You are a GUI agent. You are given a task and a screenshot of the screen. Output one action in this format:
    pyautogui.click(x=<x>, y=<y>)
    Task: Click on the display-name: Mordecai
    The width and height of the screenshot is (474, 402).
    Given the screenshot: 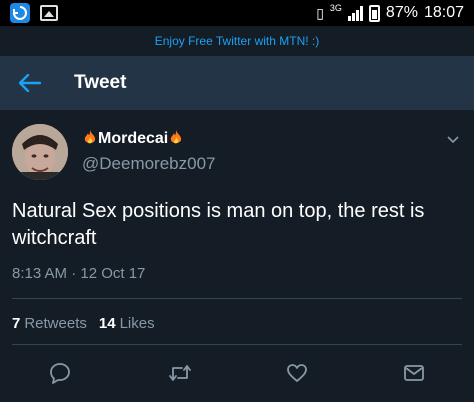 What is the action you would take?
    pyautogui.click(x=133, y=139)
    